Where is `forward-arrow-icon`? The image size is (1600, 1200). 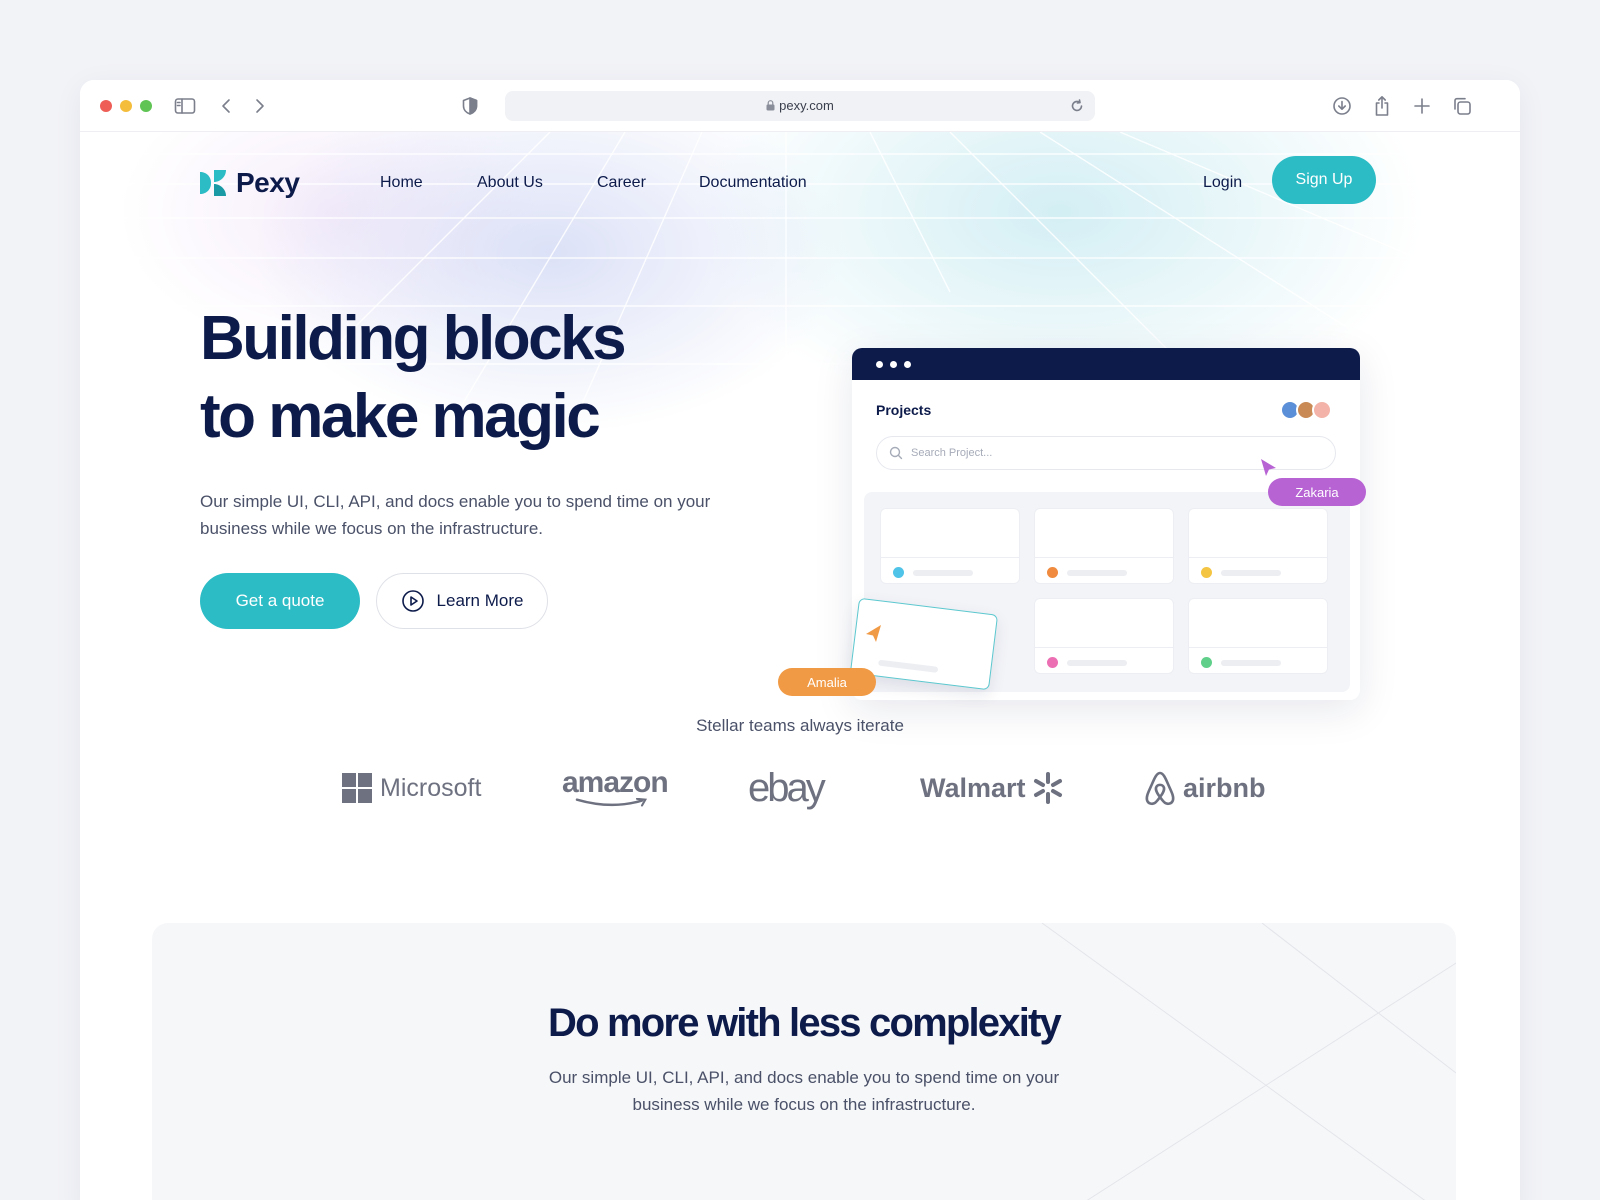 forward-arrow-icon is located at coordinates (259, 106).